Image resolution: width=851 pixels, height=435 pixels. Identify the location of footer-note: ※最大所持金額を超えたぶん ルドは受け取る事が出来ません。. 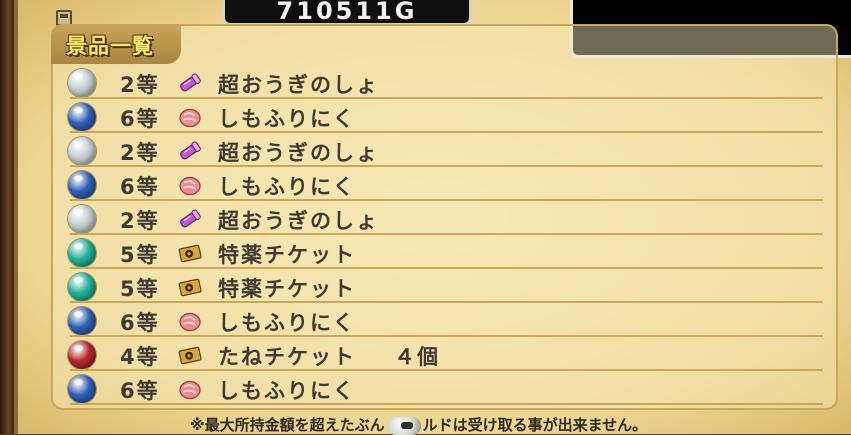
(418, 424).